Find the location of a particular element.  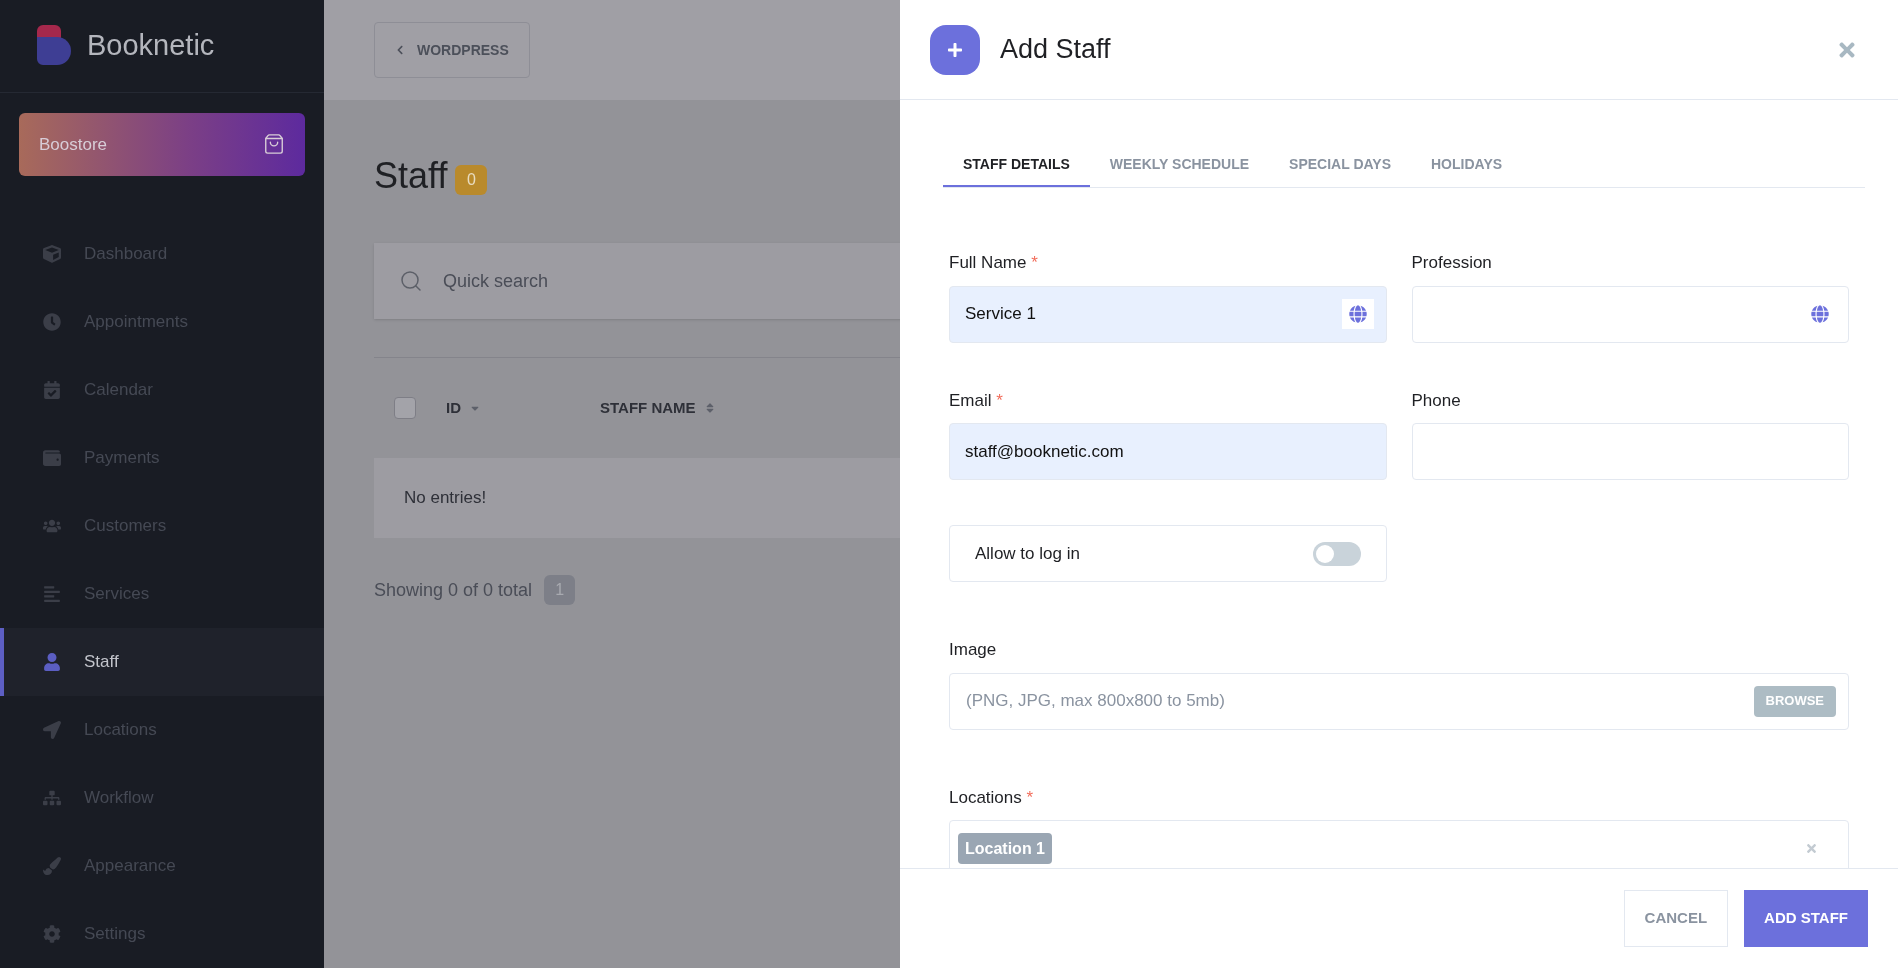

toggle-switch is located at coordinates (1336, 553).